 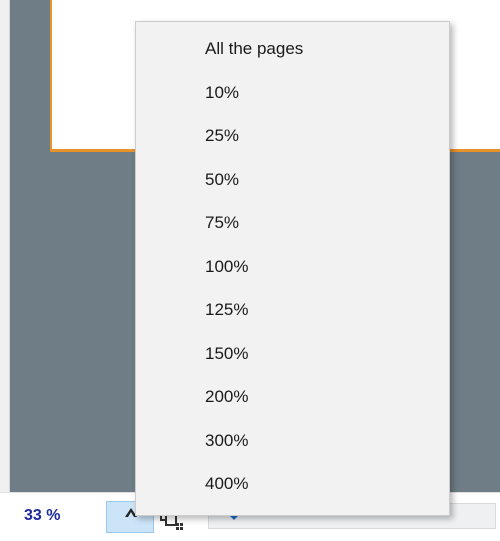 I want to click on zoom-menu-item-25: 25%, so click(x=292, y=136).